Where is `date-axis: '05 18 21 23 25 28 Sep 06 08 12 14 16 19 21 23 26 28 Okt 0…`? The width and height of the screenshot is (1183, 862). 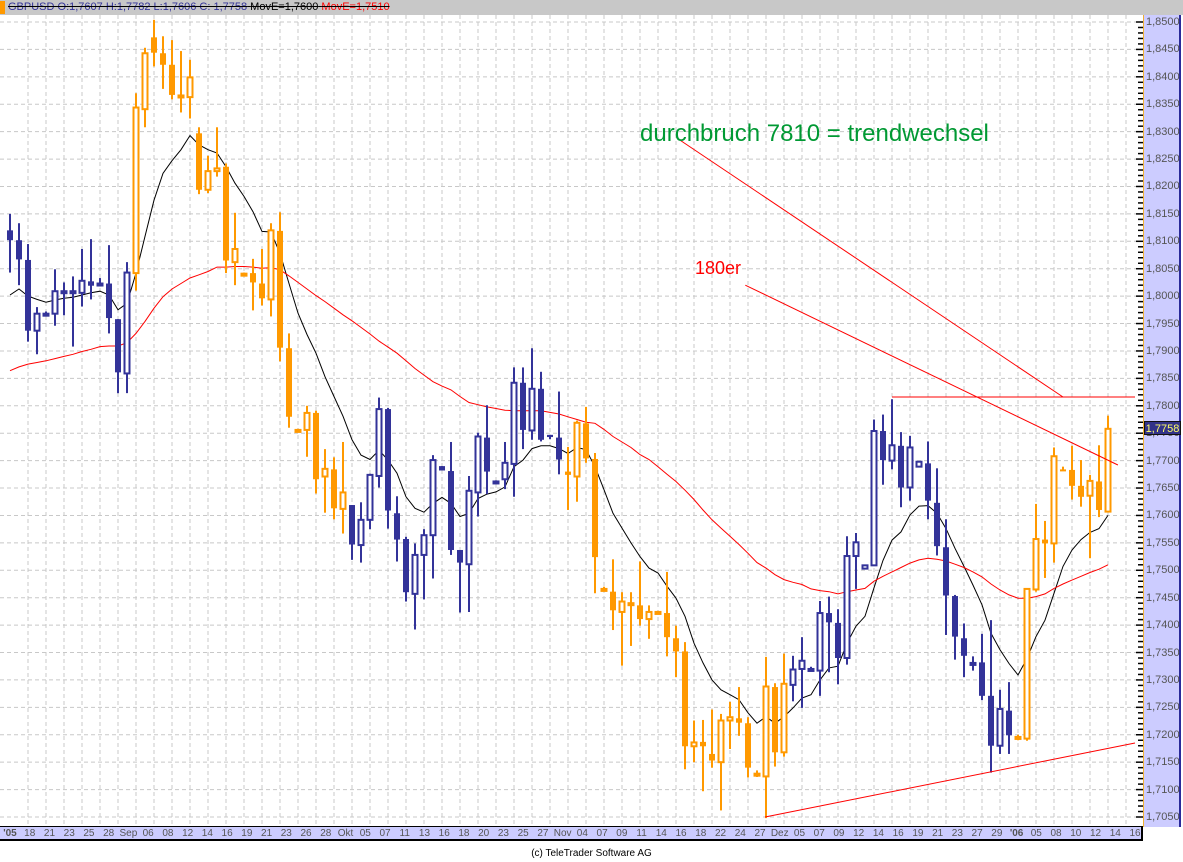 date-axis: '05 18 21 23 25 28 Sep 06 08 12 14 16 19 21 23 26 28 Okt 0… is located at coordinates (571, 833).